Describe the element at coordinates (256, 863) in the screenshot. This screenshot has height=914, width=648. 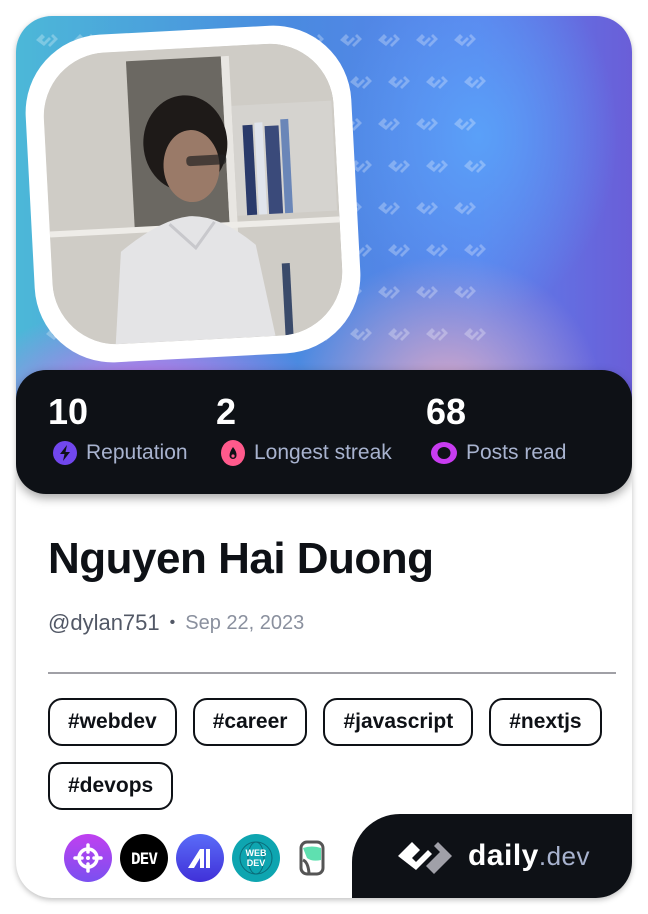
I see `svg-text: DEV` at that location.